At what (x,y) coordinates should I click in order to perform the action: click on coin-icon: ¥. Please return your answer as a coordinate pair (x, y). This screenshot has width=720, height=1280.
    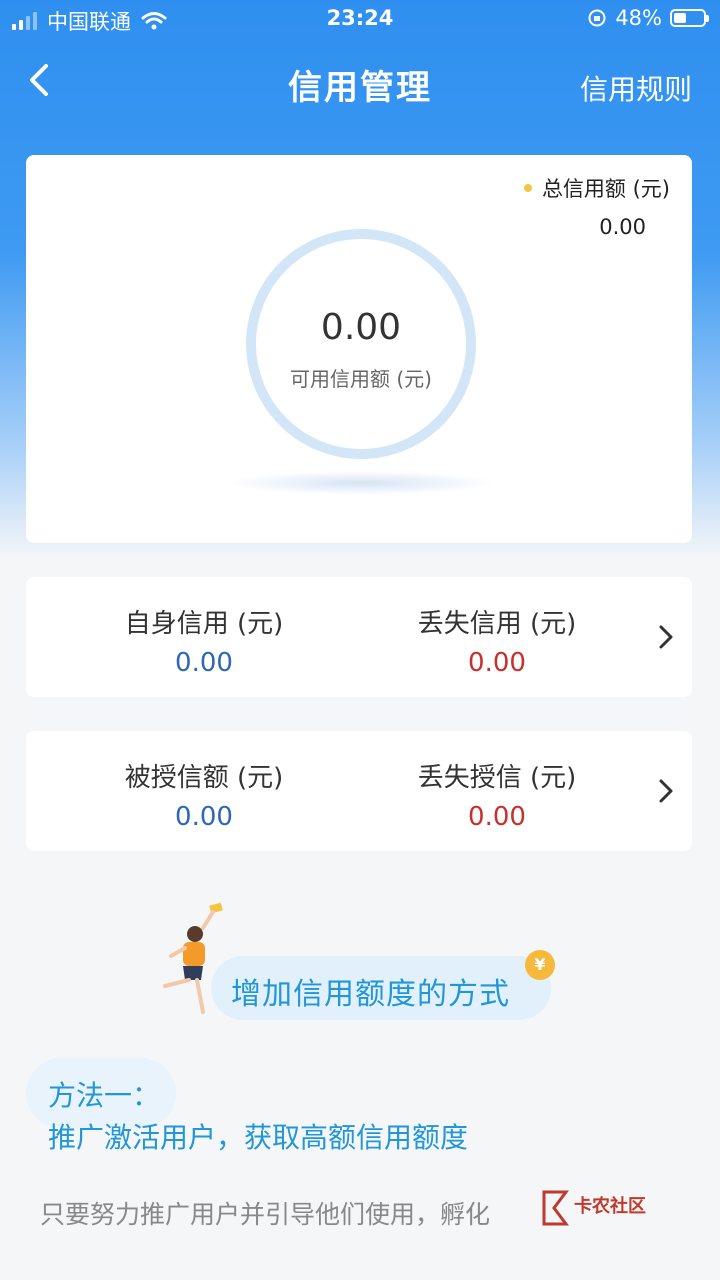
    Looking at the image, I should click on (540, 965).